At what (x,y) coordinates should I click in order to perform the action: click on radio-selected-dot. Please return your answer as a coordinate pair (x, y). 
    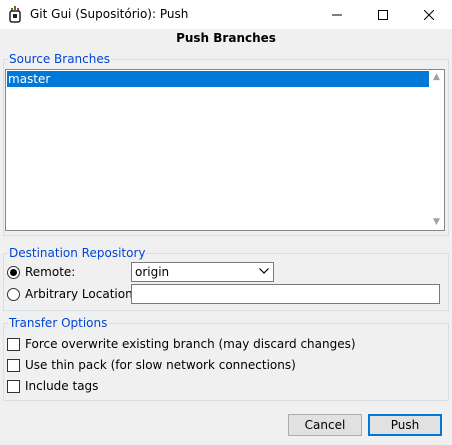
    Looking at the image, I should click on (13, 272).